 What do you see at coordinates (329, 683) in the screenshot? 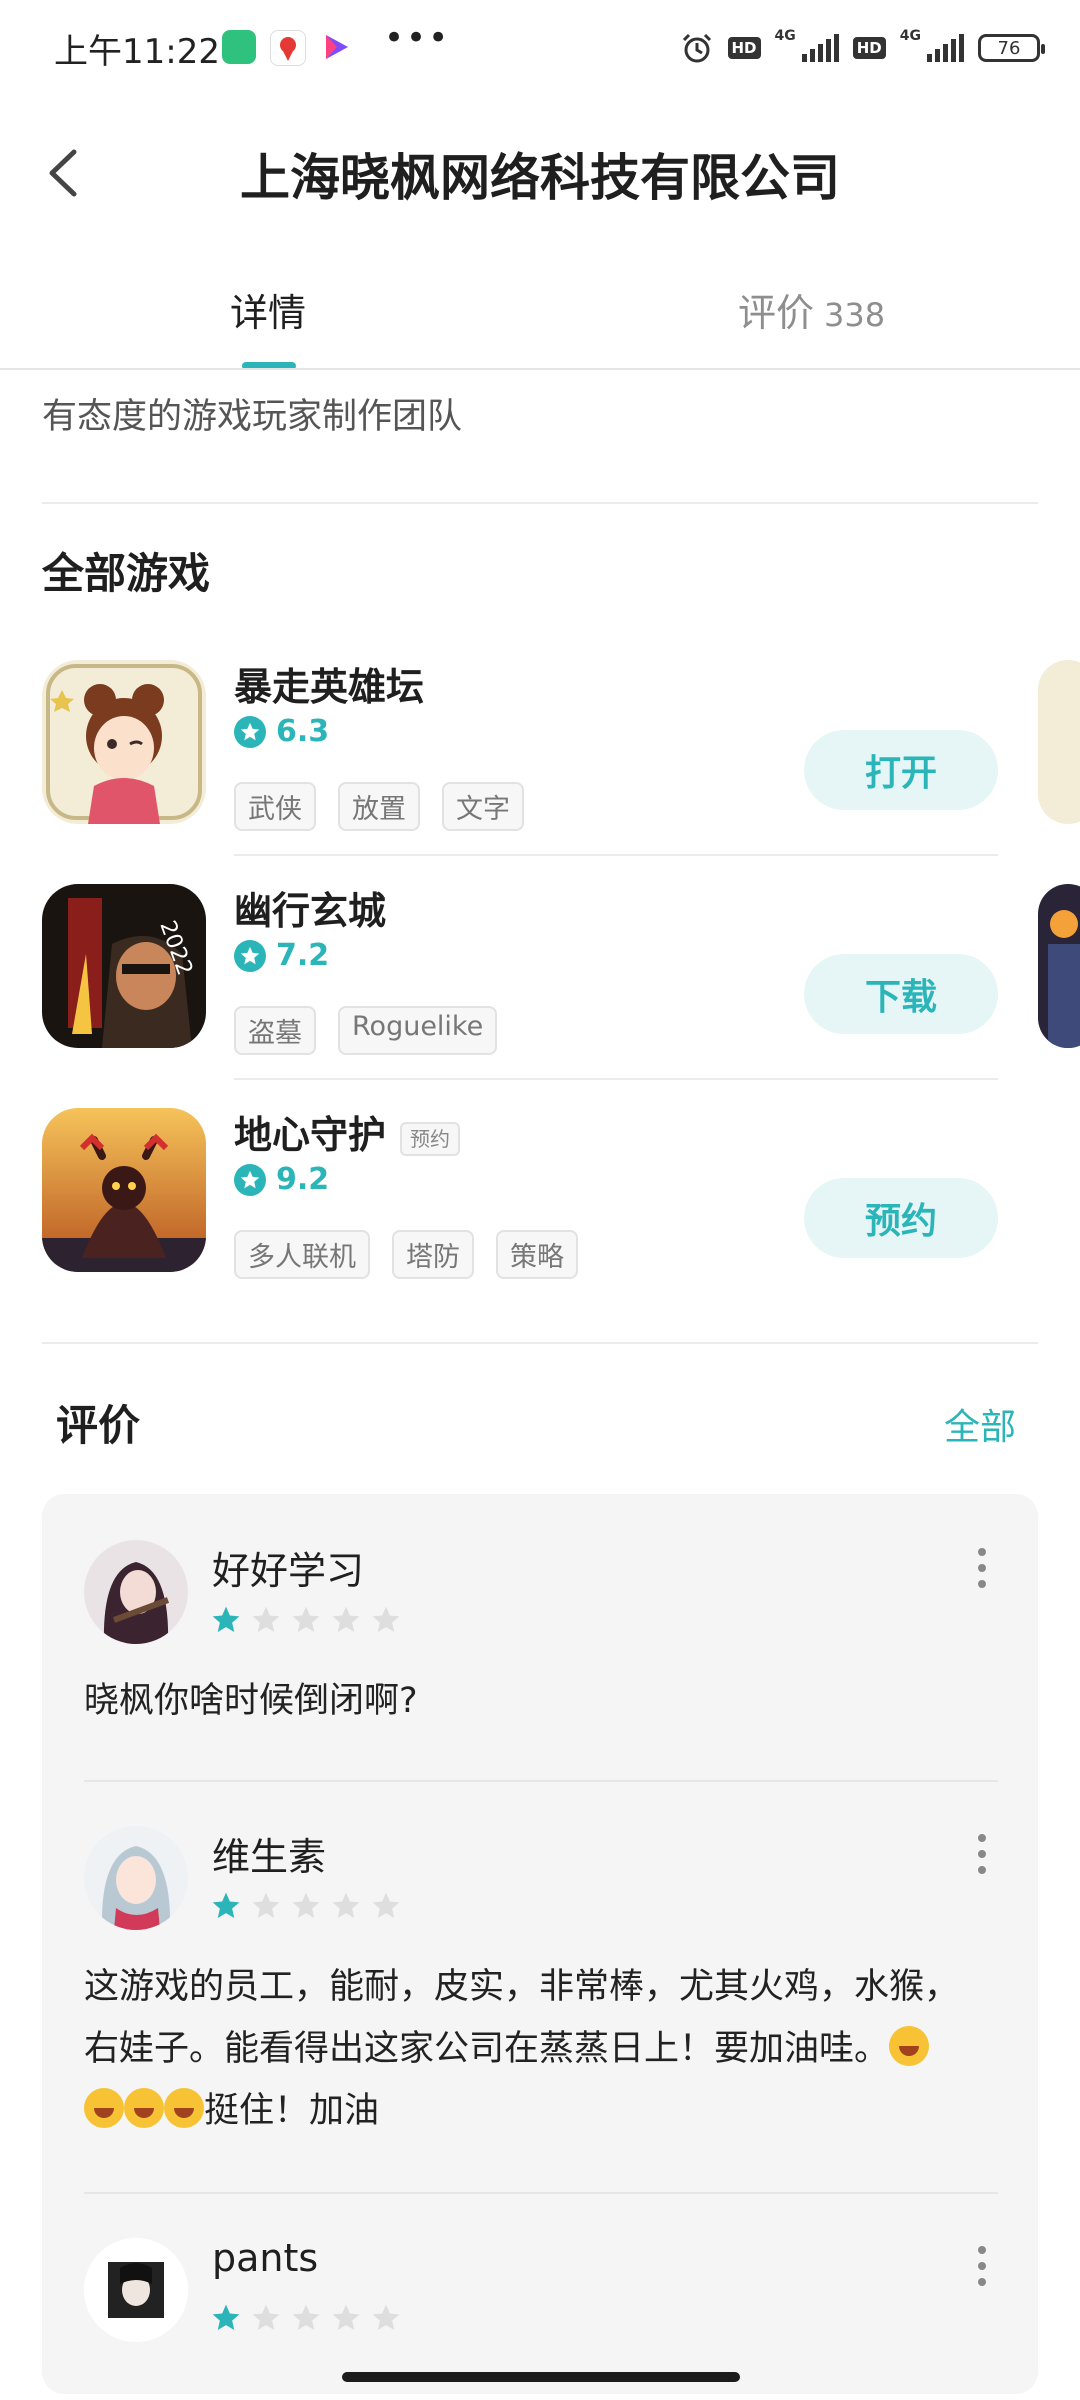
I see `game-name: 暴走英雄坛` at bounding box center [329, 683].